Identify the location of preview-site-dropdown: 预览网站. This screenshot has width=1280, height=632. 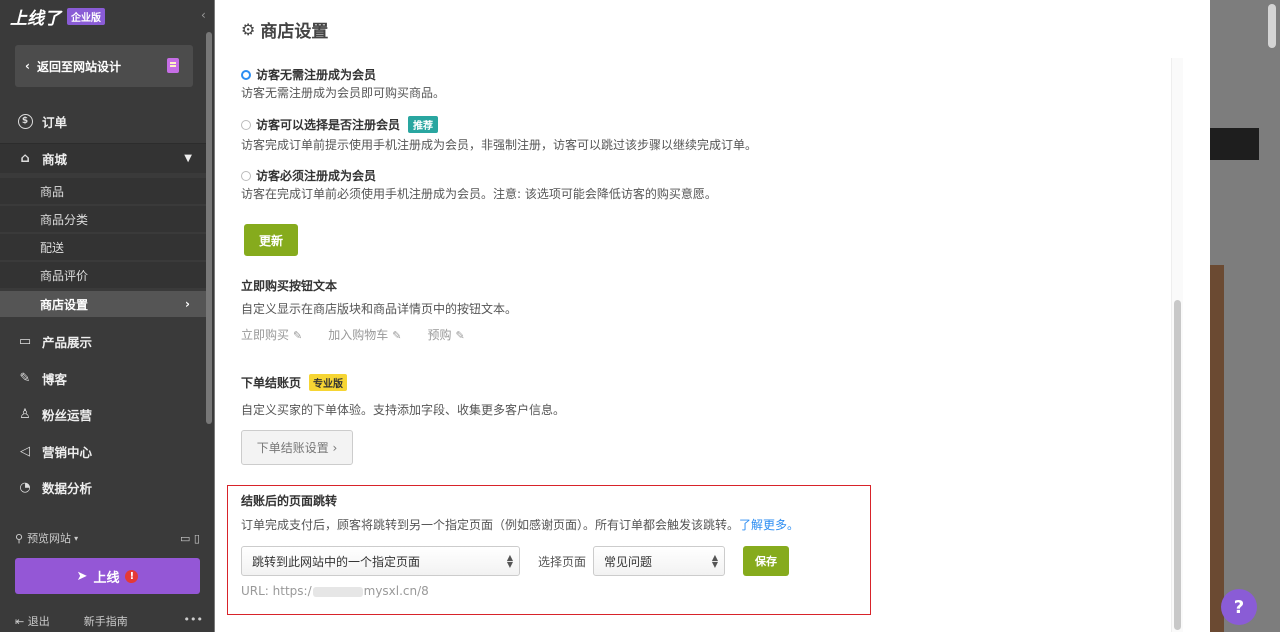
(49, 538).